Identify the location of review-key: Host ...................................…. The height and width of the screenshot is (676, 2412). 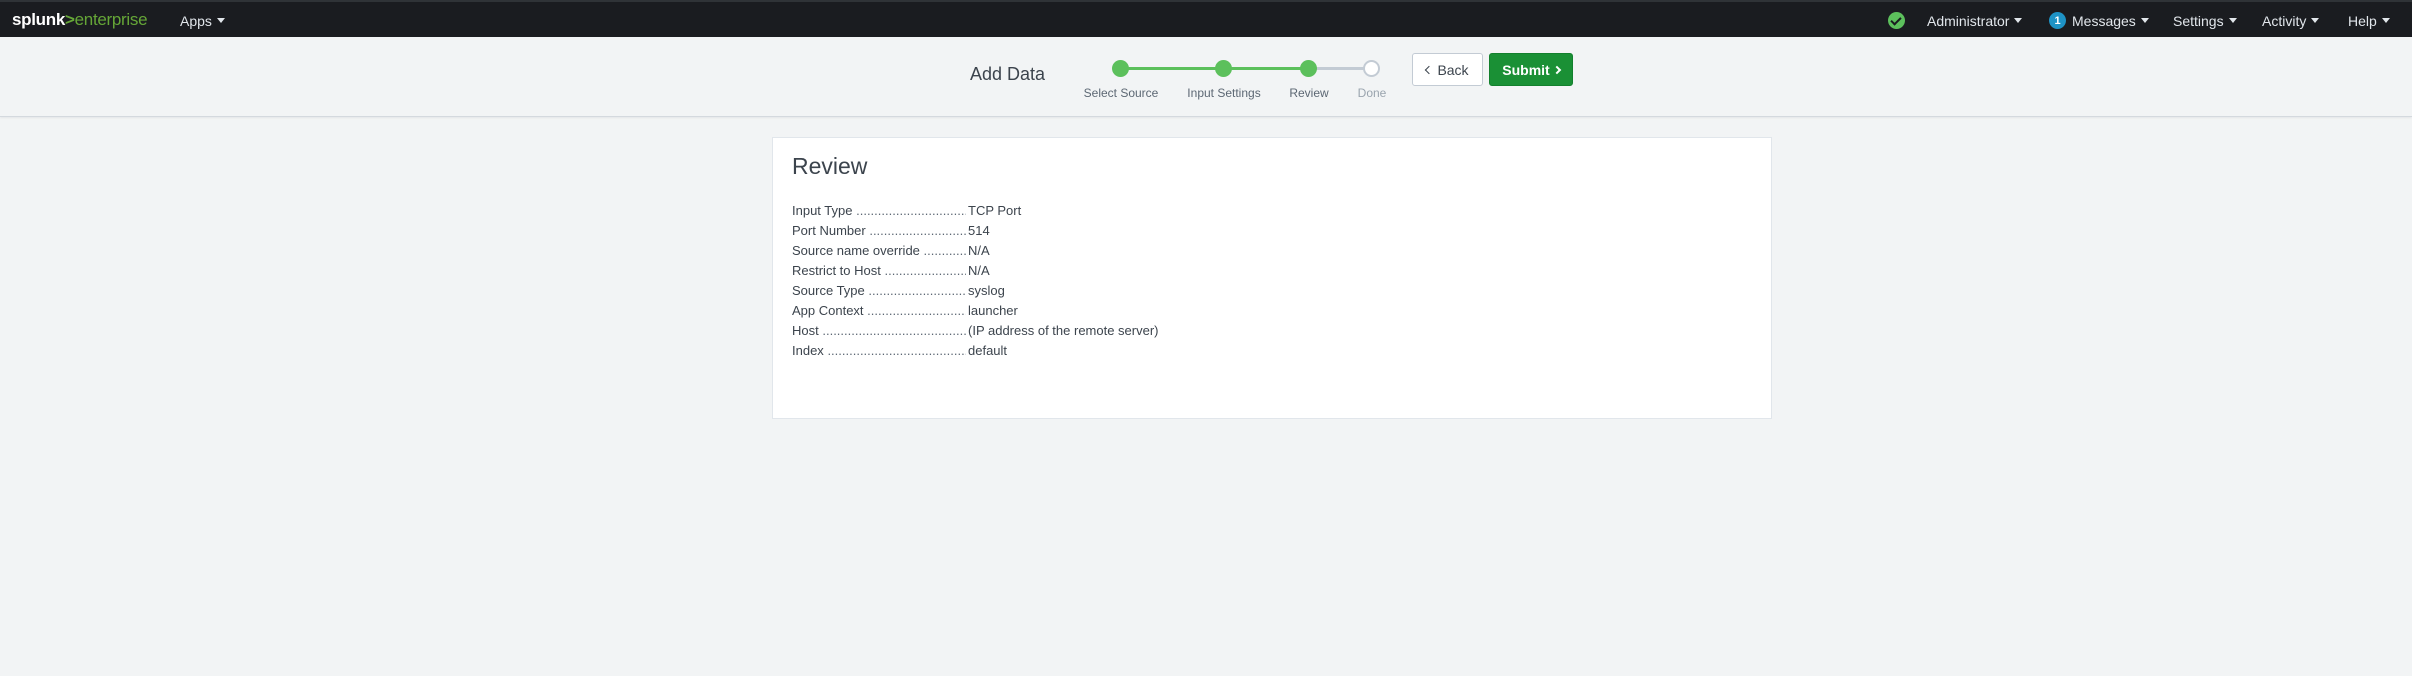
(879, 330).